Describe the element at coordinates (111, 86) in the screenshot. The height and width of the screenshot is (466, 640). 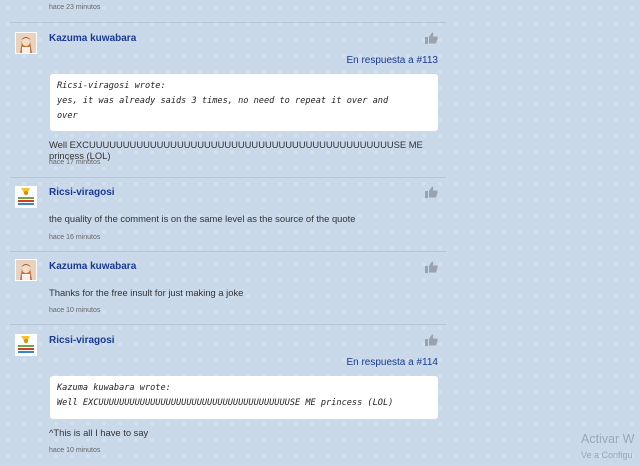
I see `quote-line: Ricsi-viragosi wrote:` at that location.